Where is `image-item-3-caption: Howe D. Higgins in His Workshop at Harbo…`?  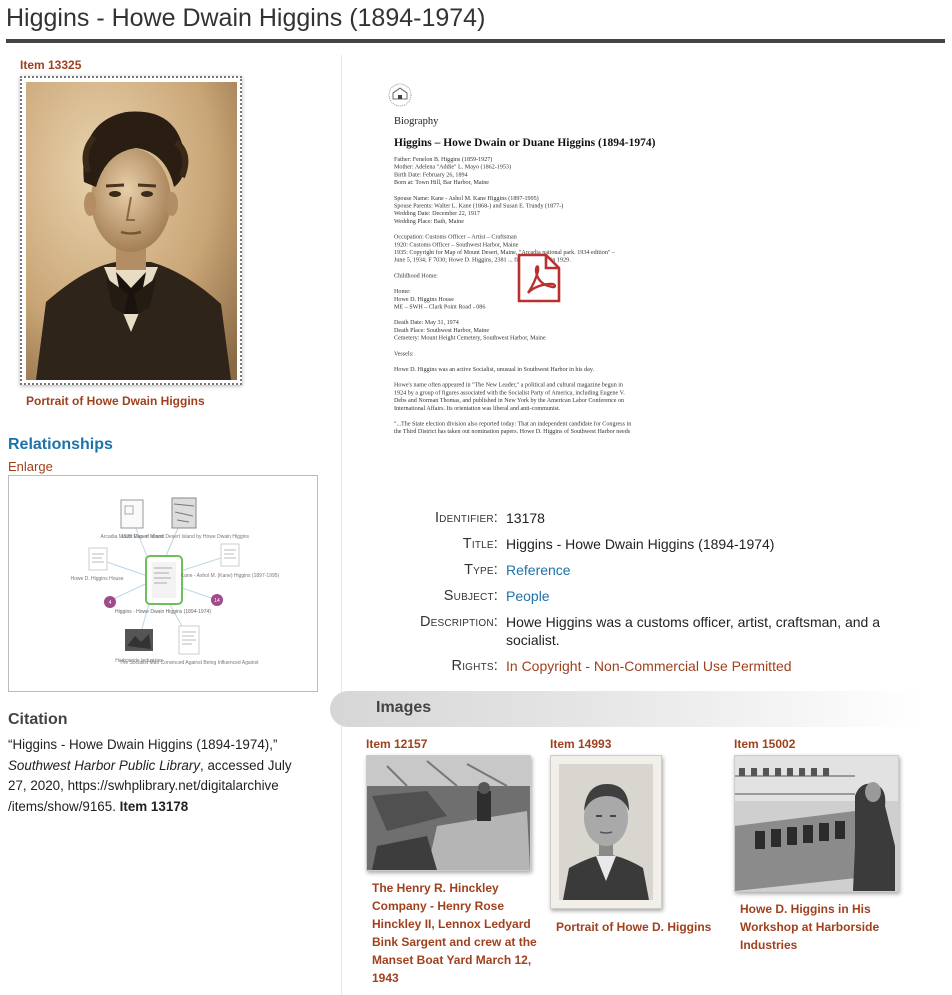 image-item-3-caption: Howe D. Higgins in His Workshop at Harbo… is located at coordinates (825, 927).